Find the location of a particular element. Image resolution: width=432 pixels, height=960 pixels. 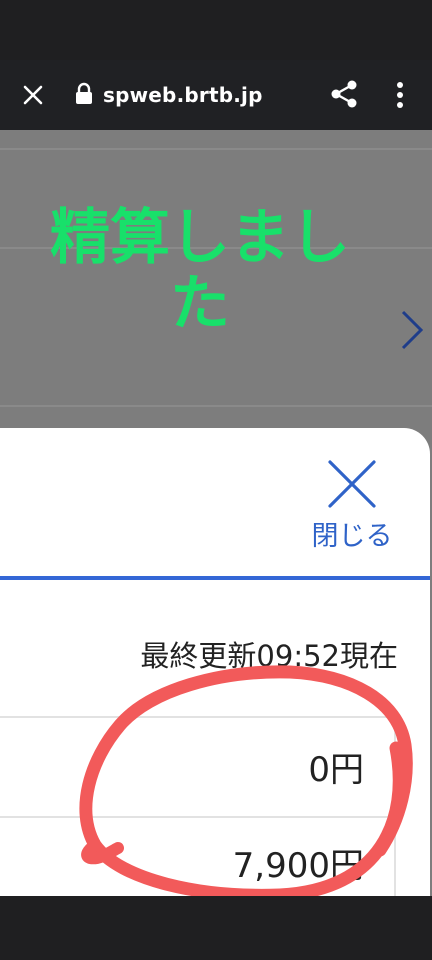

last-updated-text: 最終更新09:52現在 is located at coordinates (269, 656).